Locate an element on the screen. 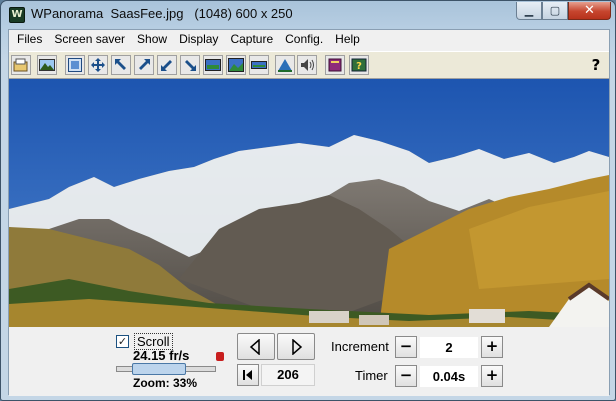 This screenshot has width=616, height=401. increment-label: Increment is located at coordinates (360, 346).